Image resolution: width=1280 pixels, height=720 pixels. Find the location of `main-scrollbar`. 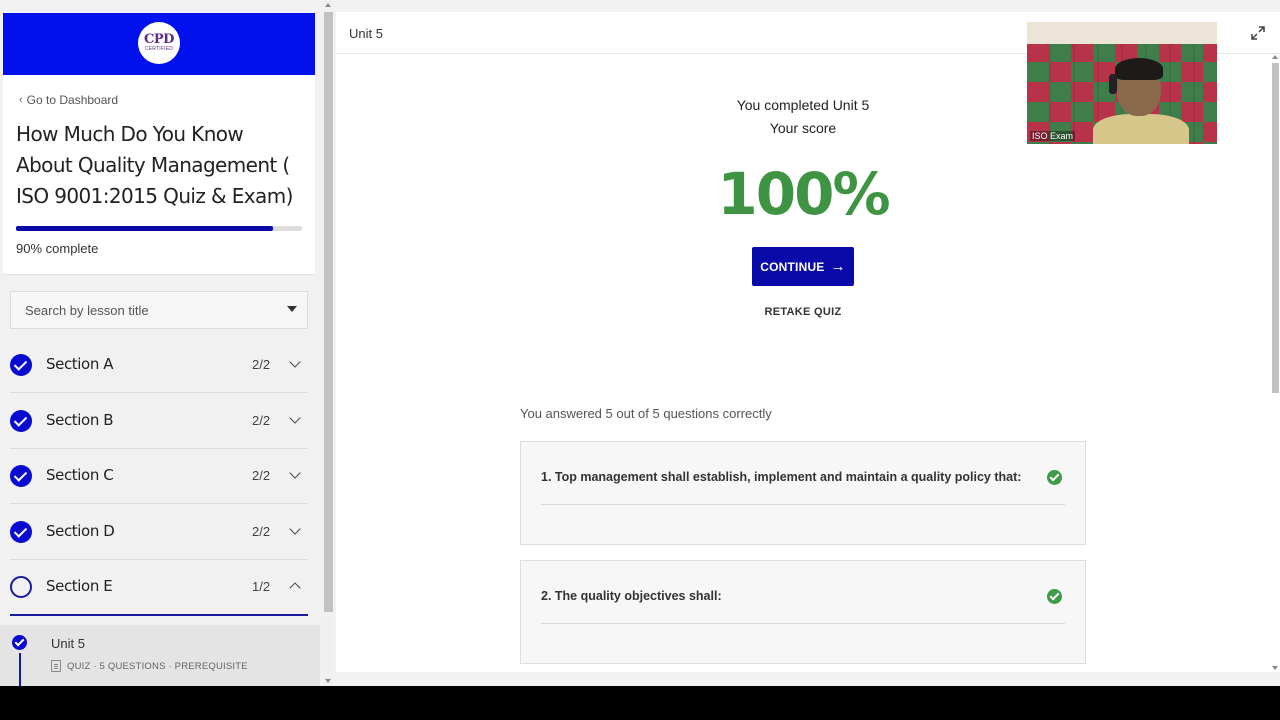

main-scrollbar is located at coordinates (1275, 363).